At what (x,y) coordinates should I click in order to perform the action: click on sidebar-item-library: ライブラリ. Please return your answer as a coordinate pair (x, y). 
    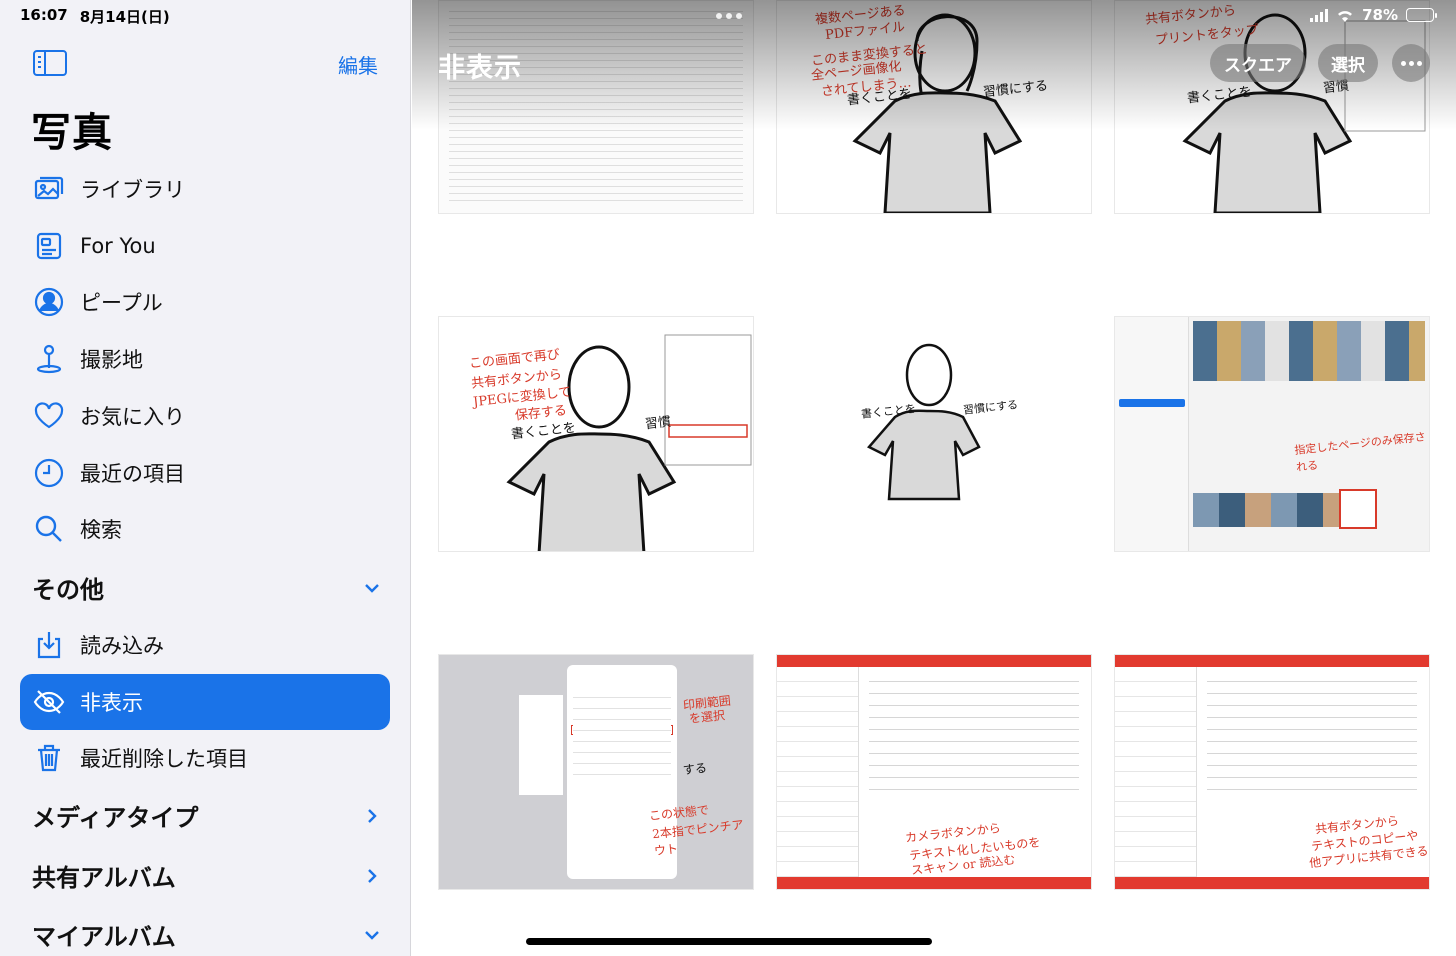
    Looking at the image, I should click on (205, 189).